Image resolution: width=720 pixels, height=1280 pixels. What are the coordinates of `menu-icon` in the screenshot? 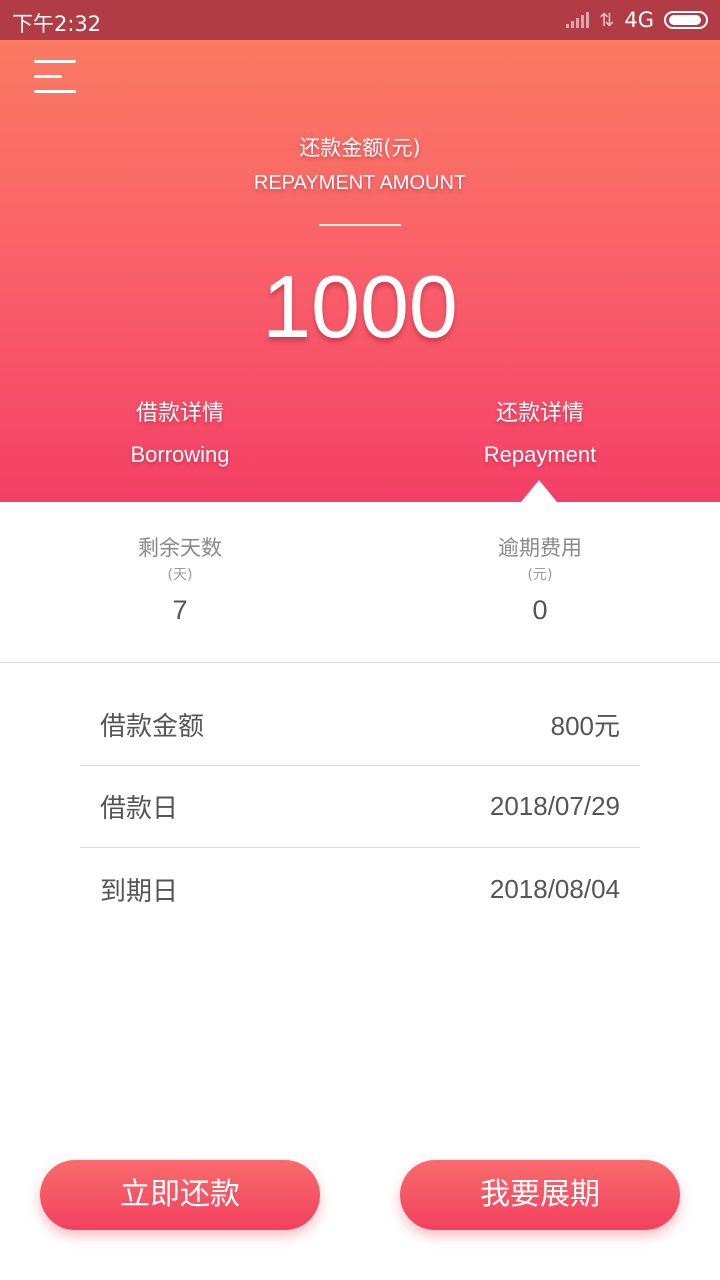 It's located at (56, 78).